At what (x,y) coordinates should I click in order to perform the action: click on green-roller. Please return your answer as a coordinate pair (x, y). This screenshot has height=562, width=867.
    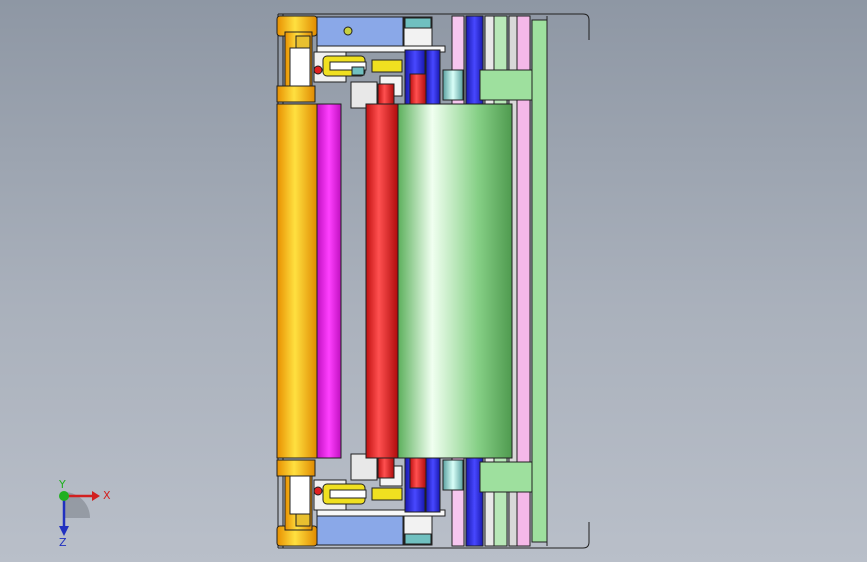
    Looking at the image, I should click on (455, 281).